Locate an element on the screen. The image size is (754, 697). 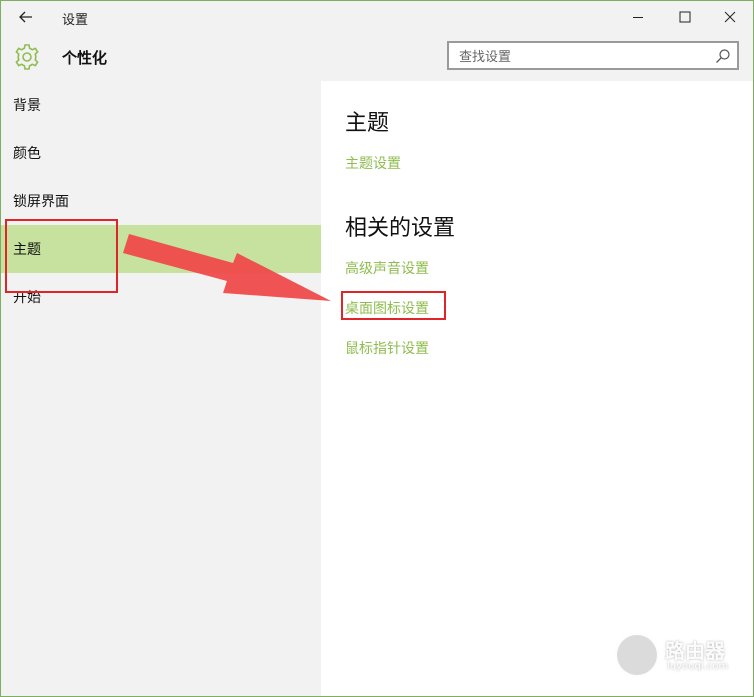
annotation-arrow-shape is located at coordinates (227, 267).